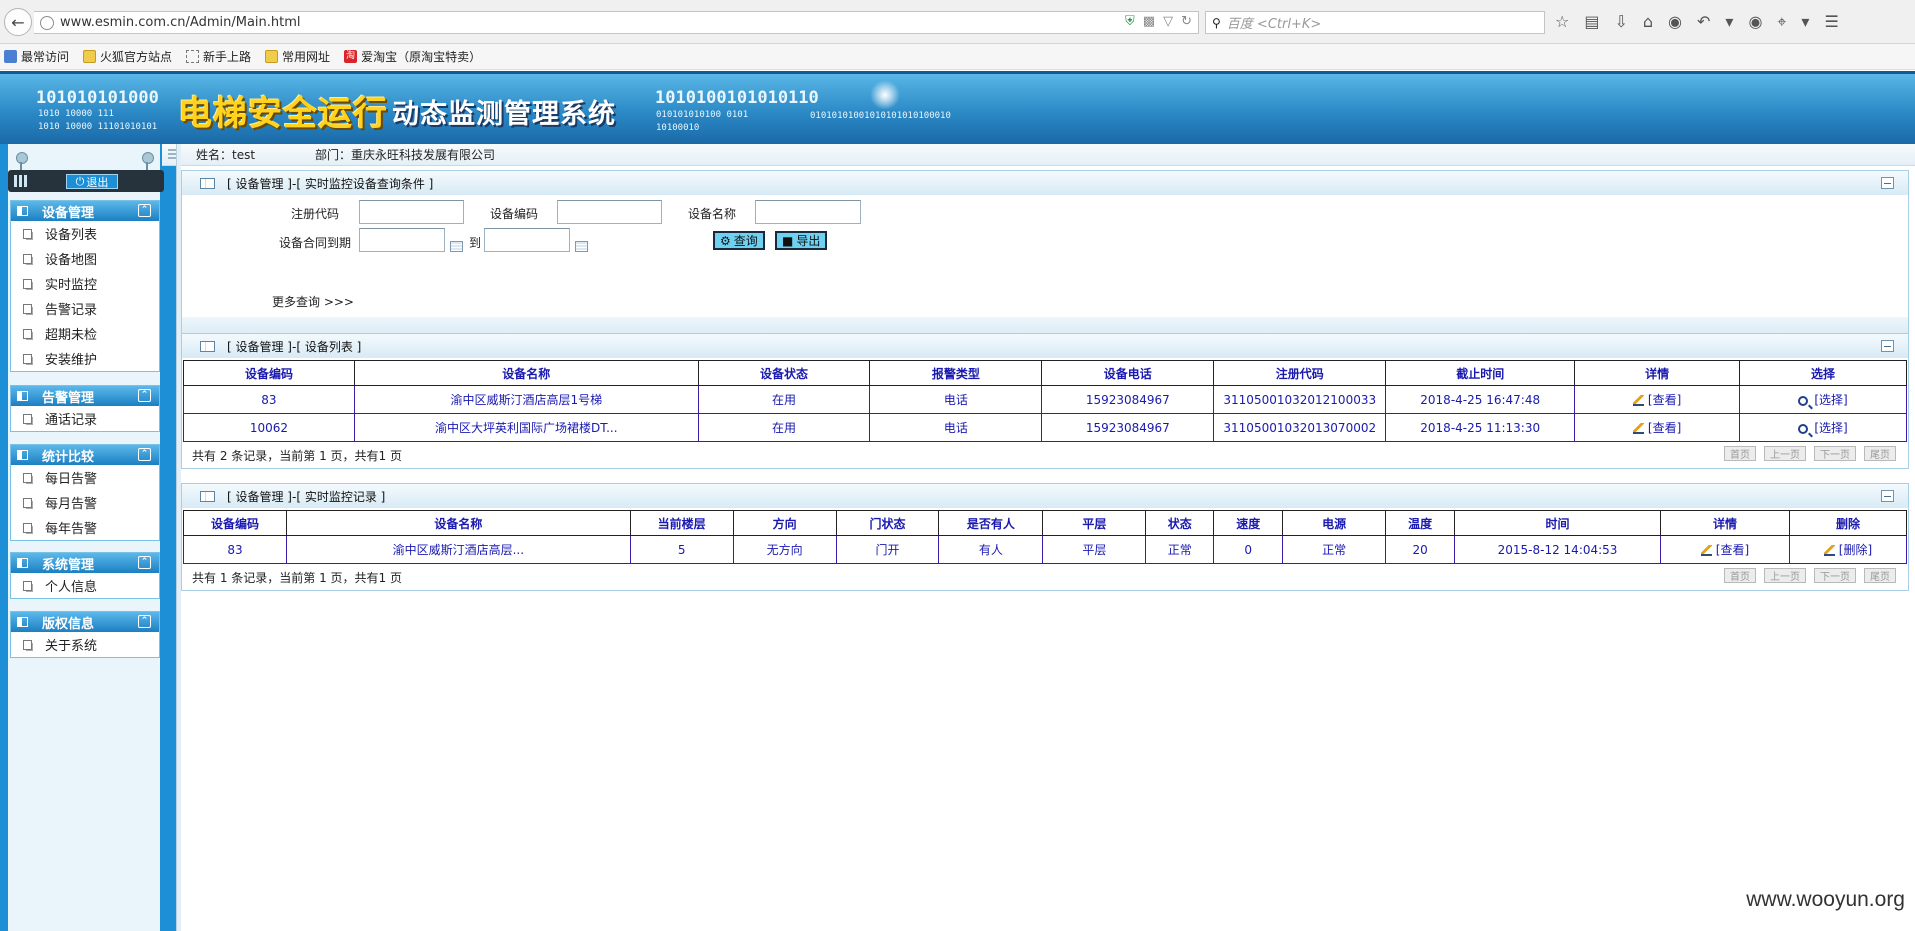 This screenshot has width=1915, height=931. I want to click on bookmark-most-visited: 最常访问, so click(36, 56).